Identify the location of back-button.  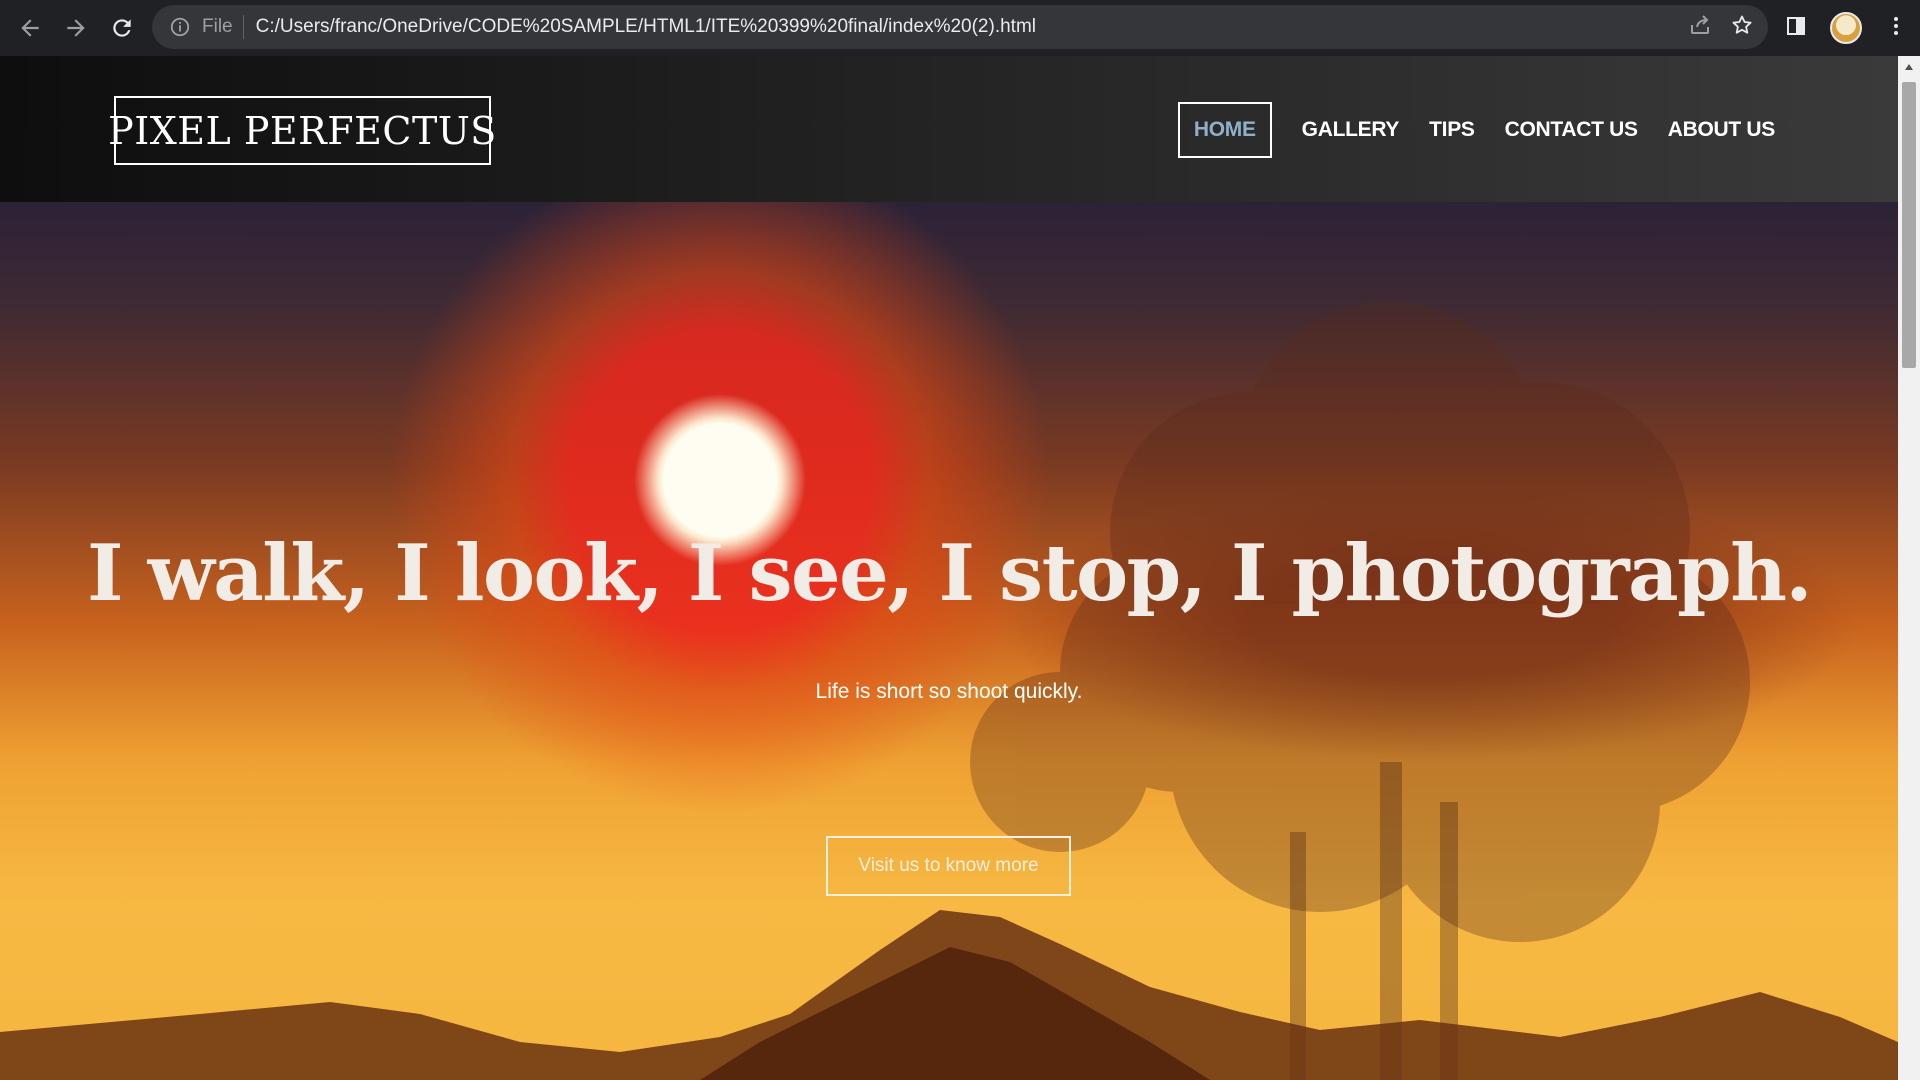
(30, 28).